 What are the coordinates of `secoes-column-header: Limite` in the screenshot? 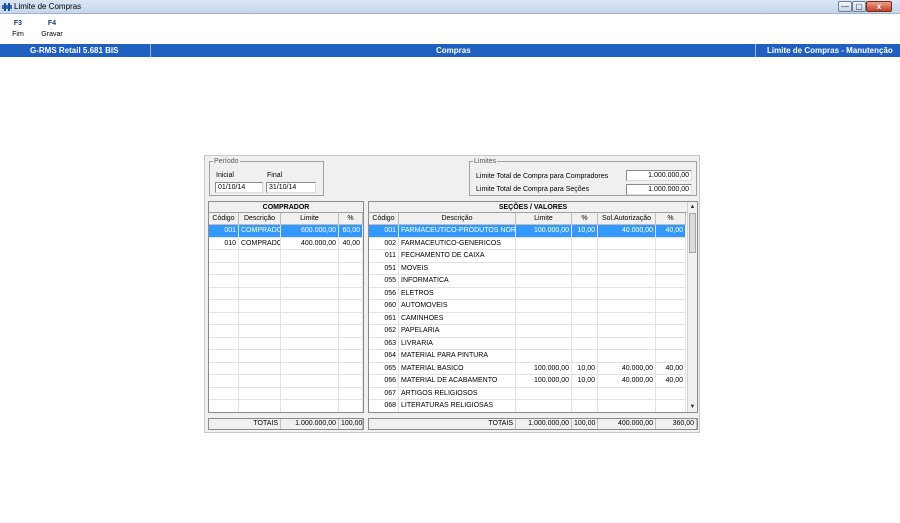 It's located at (544, 219).